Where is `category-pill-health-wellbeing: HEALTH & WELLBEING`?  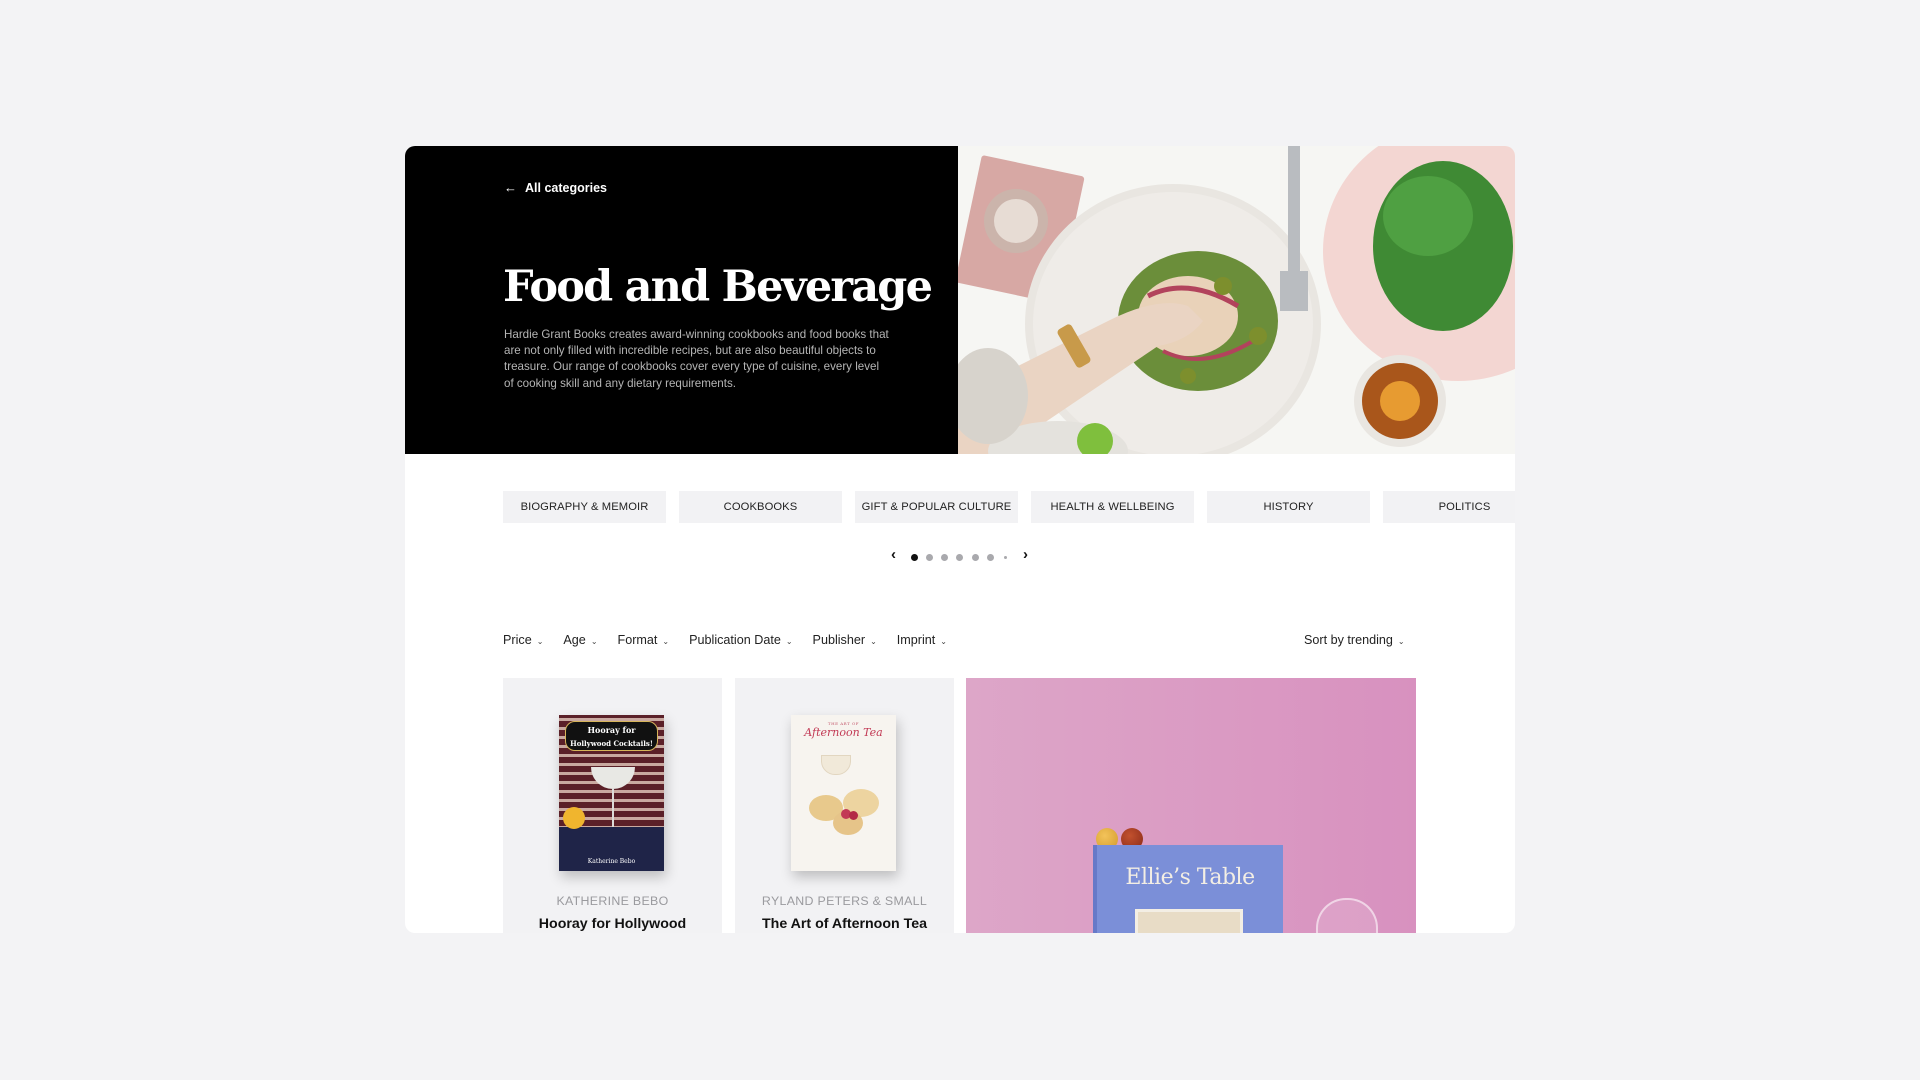 category-pill-health-wellbeing: HEALTH & WELLBEING is located at coordinates (1112, 507).